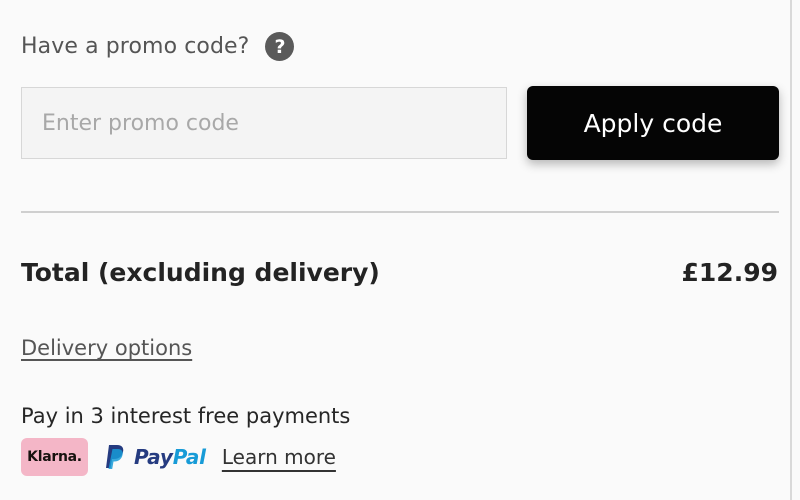  I want to click on paypal-logo: PayPal, so click(155, 457).